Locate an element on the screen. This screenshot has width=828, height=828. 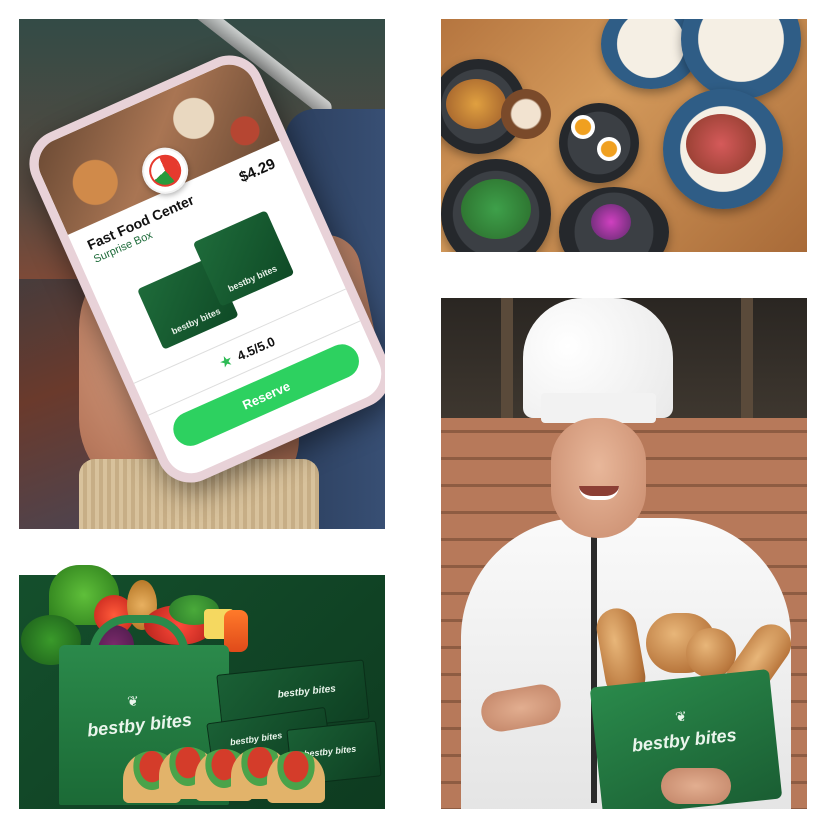
taco is located at coordinates (296, 777).